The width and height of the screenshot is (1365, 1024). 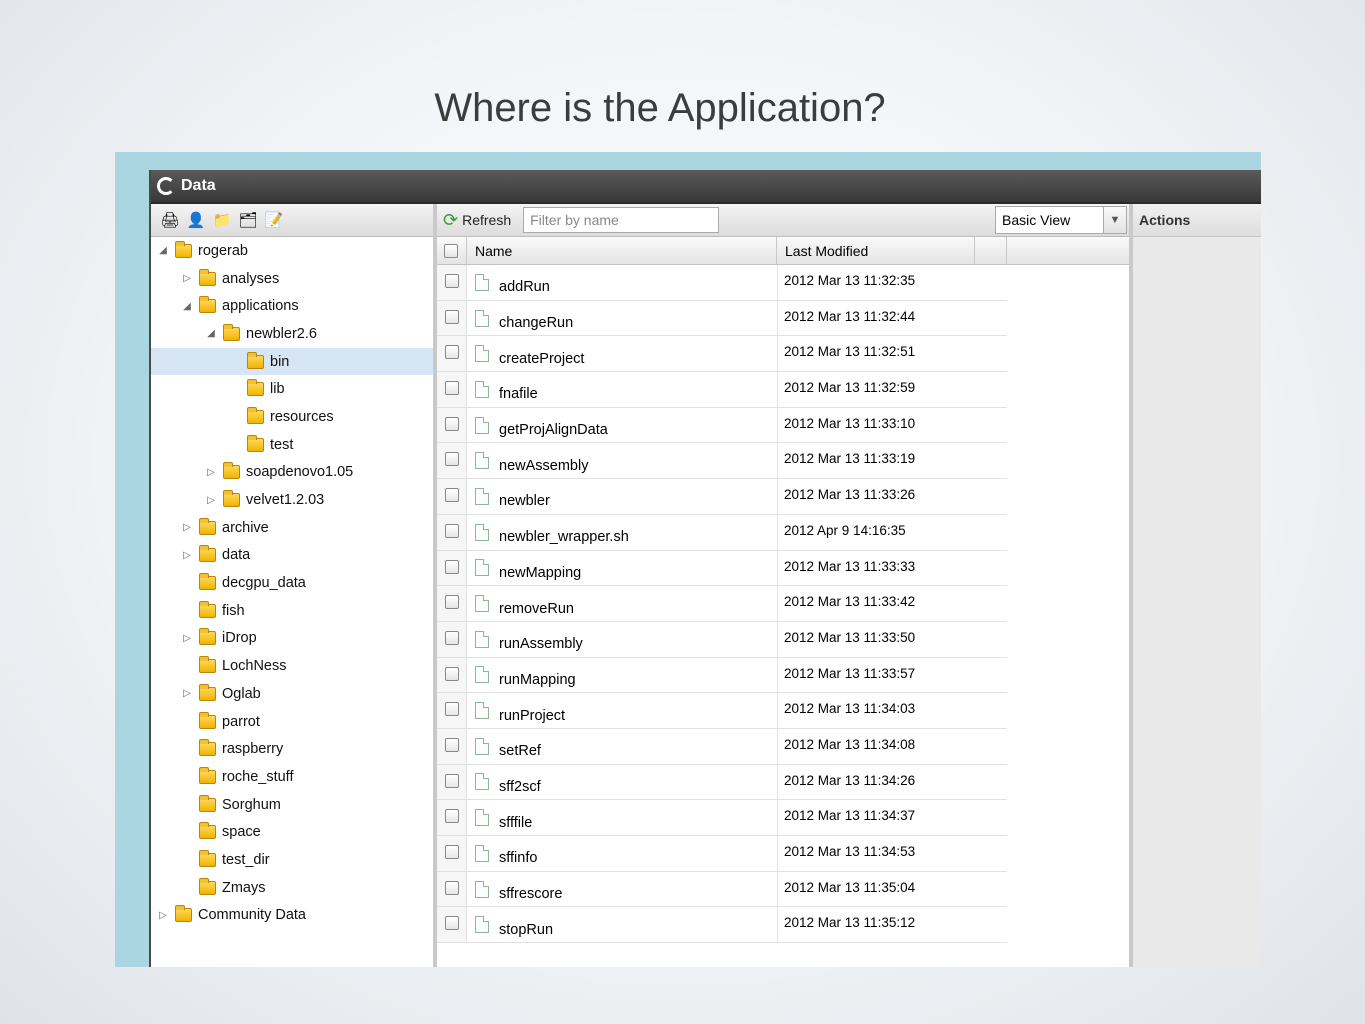 I want to click on table-row: newbler 2012 Mar 13 11:33:26, so click(x=722, y=497).